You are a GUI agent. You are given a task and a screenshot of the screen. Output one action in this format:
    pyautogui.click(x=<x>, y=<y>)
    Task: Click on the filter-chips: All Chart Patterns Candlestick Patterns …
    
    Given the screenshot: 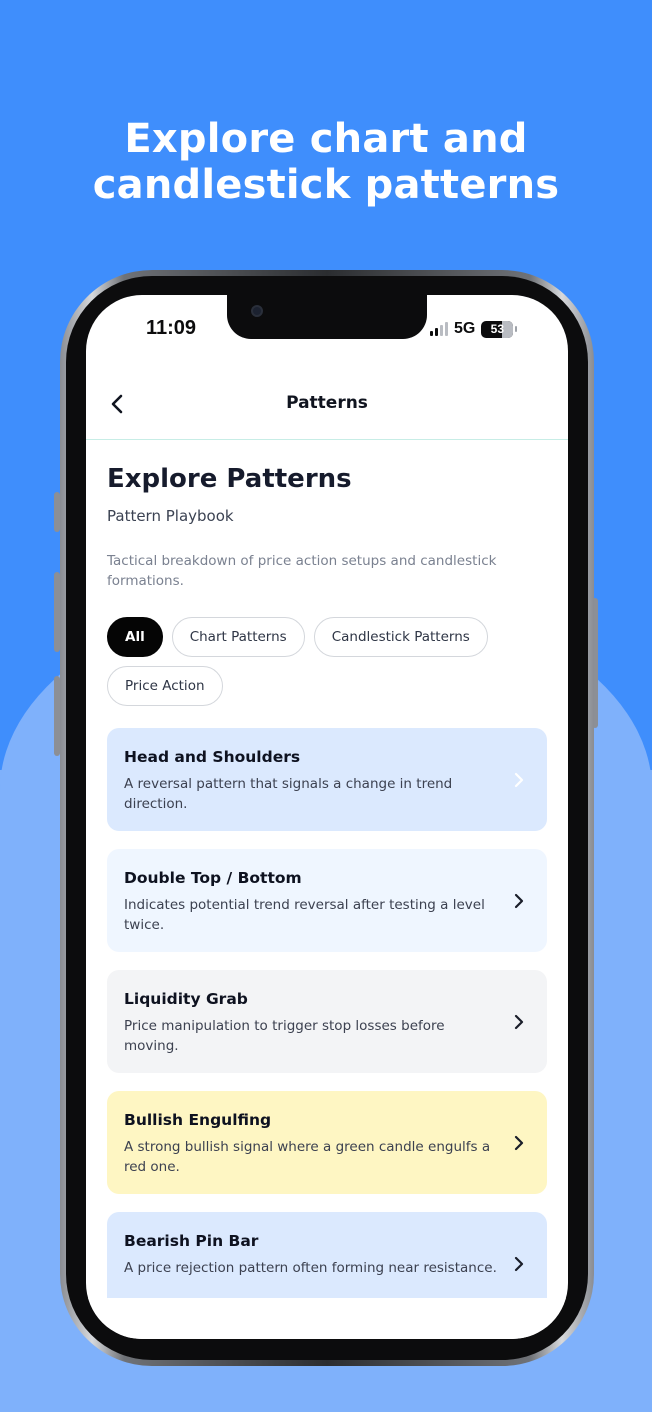 What is the action you would take?
    pyautogui.click(x=327, y=661)
    